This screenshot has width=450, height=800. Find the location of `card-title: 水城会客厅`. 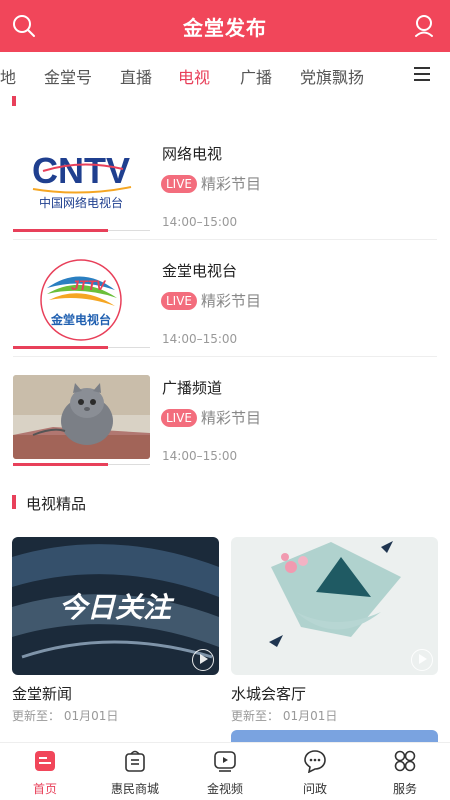

card-title: 水城会客厅 is located at coordinates (269, 694).